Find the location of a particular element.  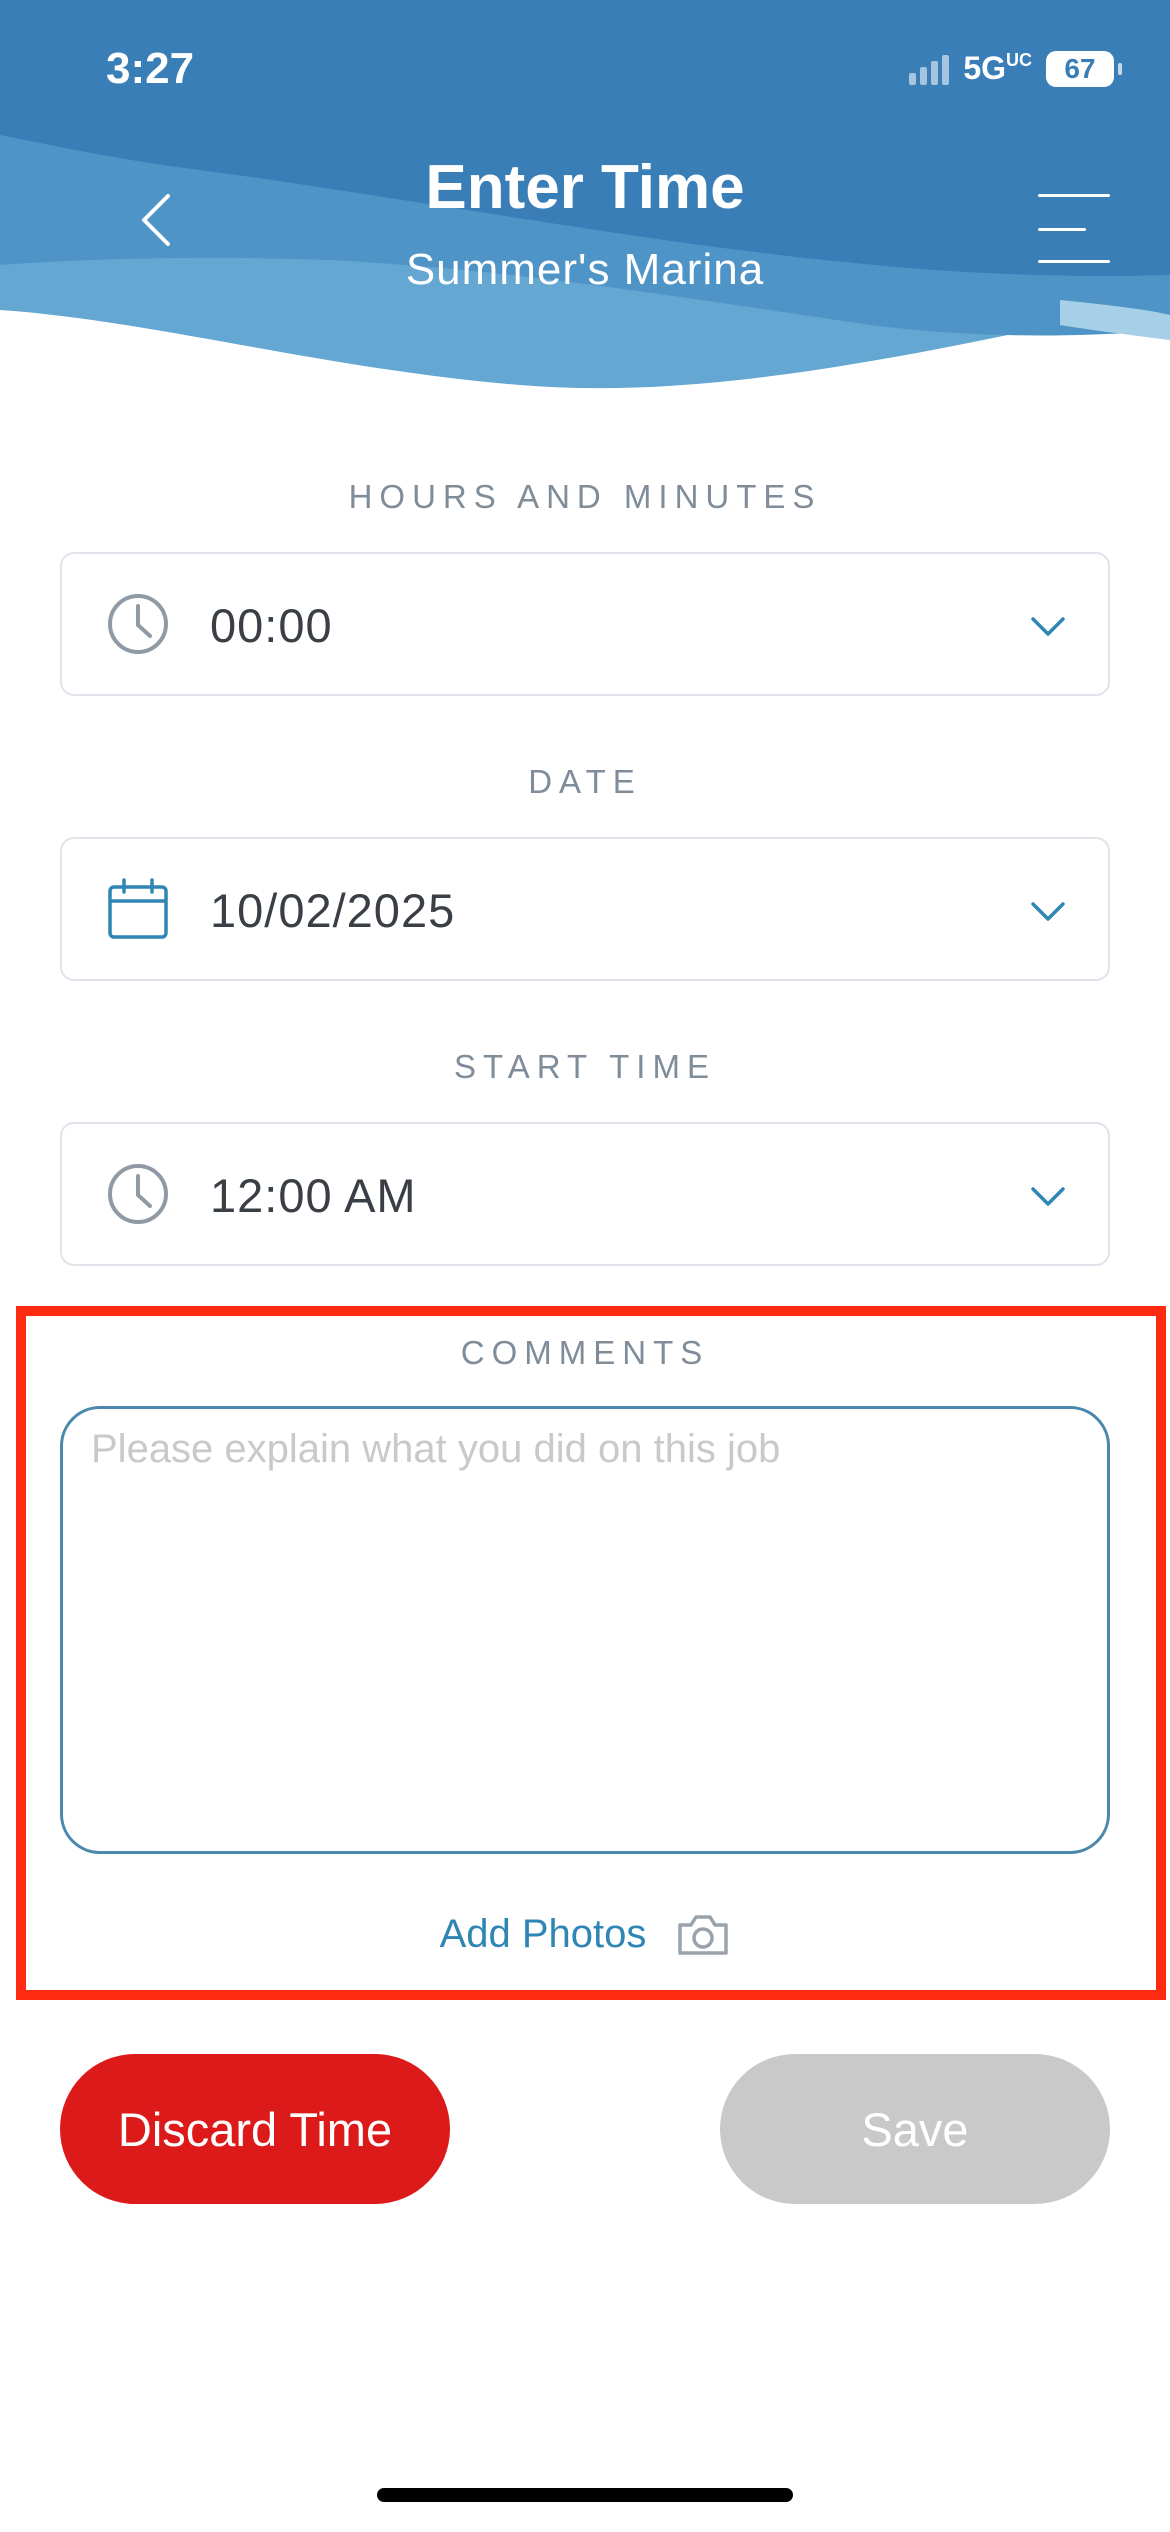

hours-value: 00:00 is located at coordinates (271, 625).